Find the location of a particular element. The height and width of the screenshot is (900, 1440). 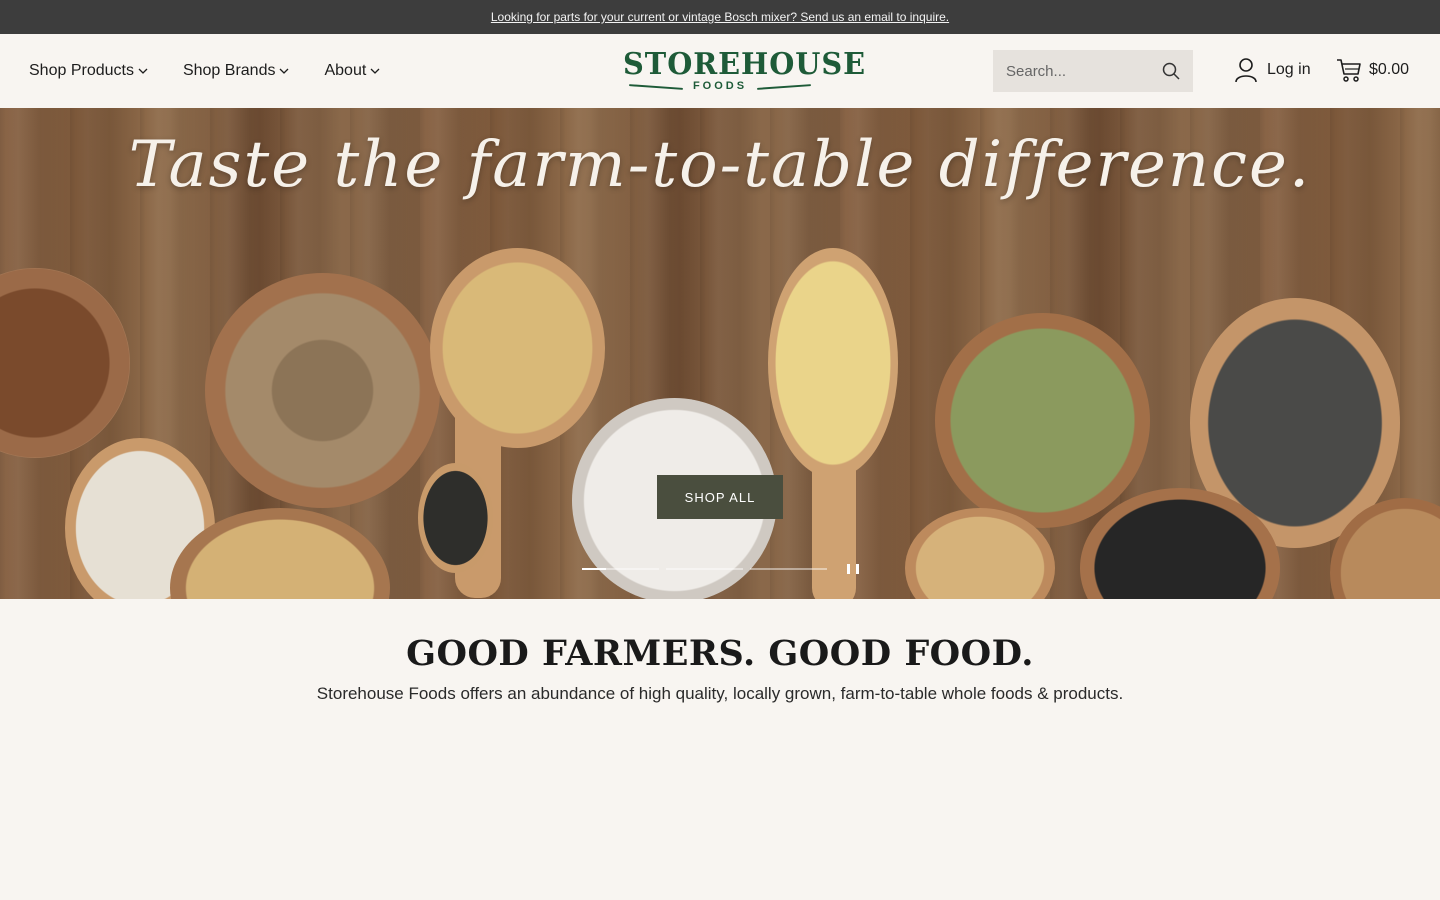

site-logo: STOREHOUSE FOODS is located at coordinates (743, 69).